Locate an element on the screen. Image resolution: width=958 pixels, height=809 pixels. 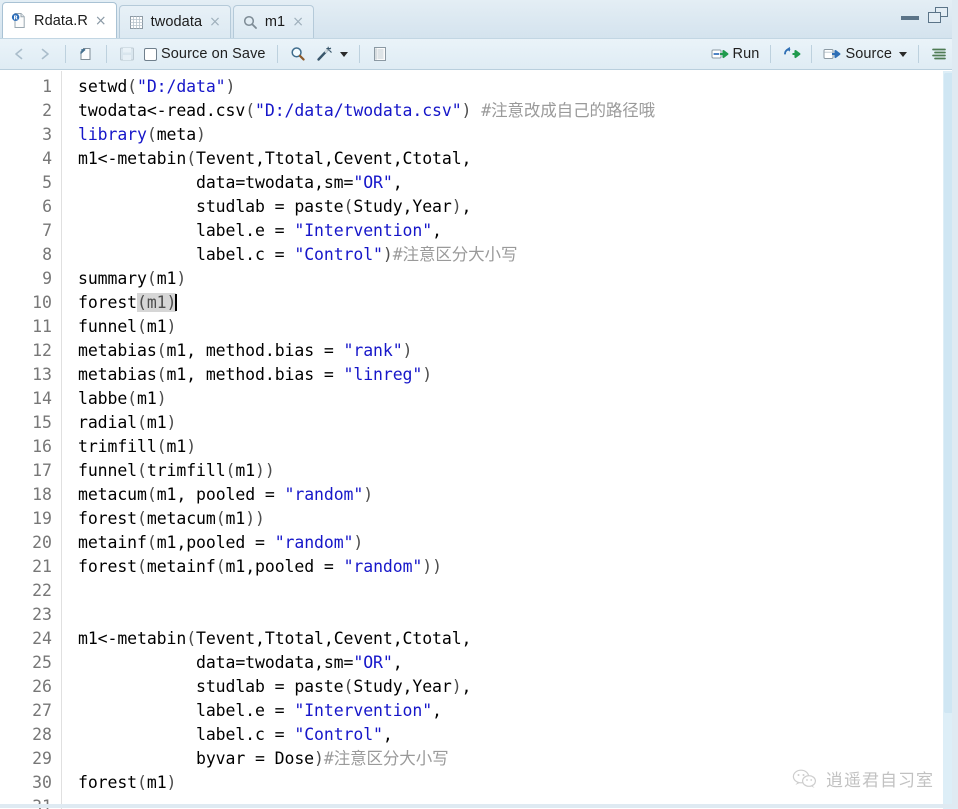
forward-button is located at coordinates (45, 54).